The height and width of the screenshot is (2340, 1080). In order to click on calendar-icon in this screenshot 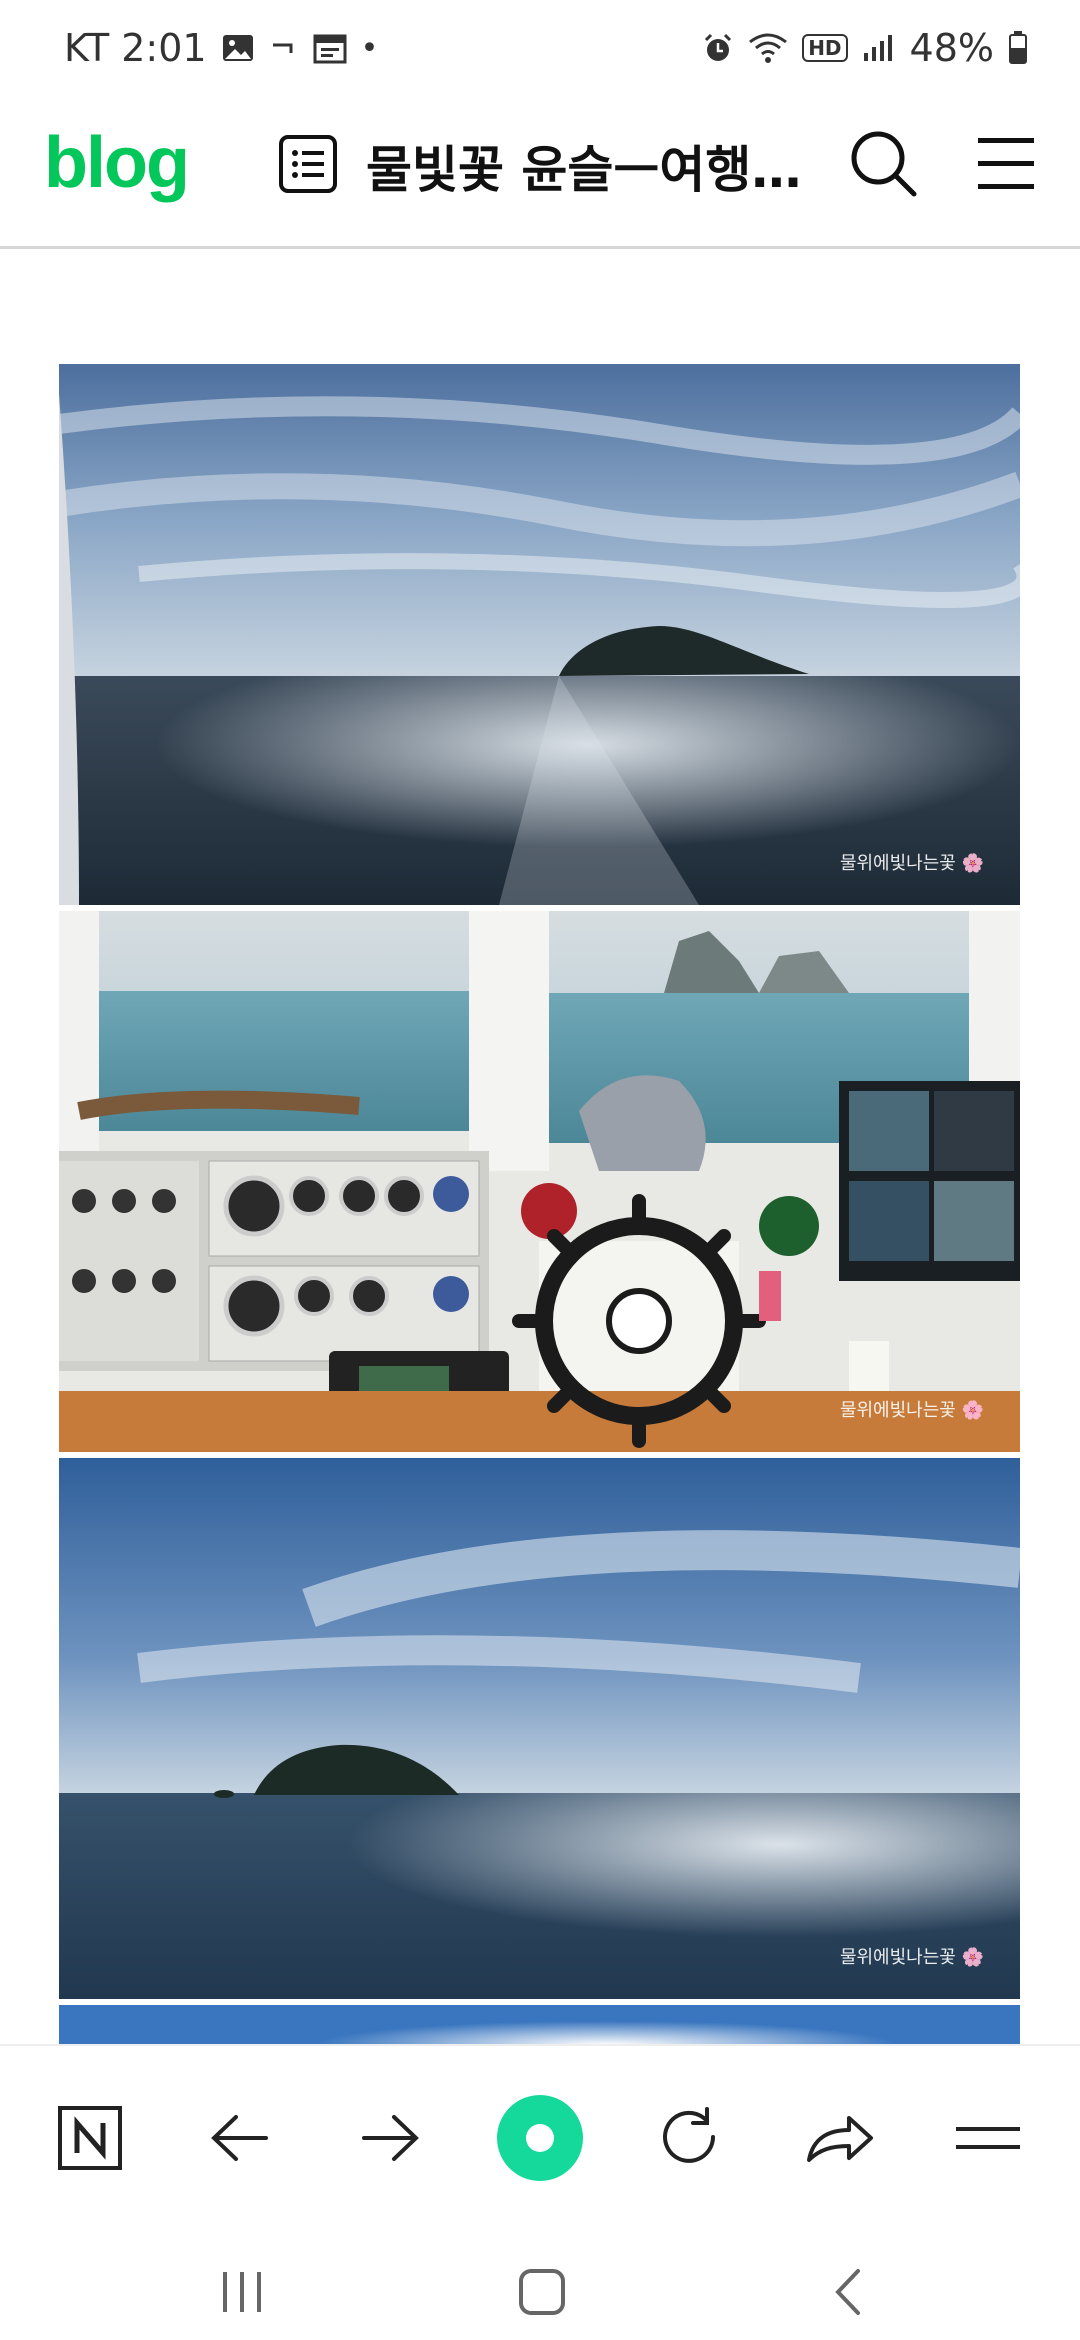, I will do `click(330, 48)`.